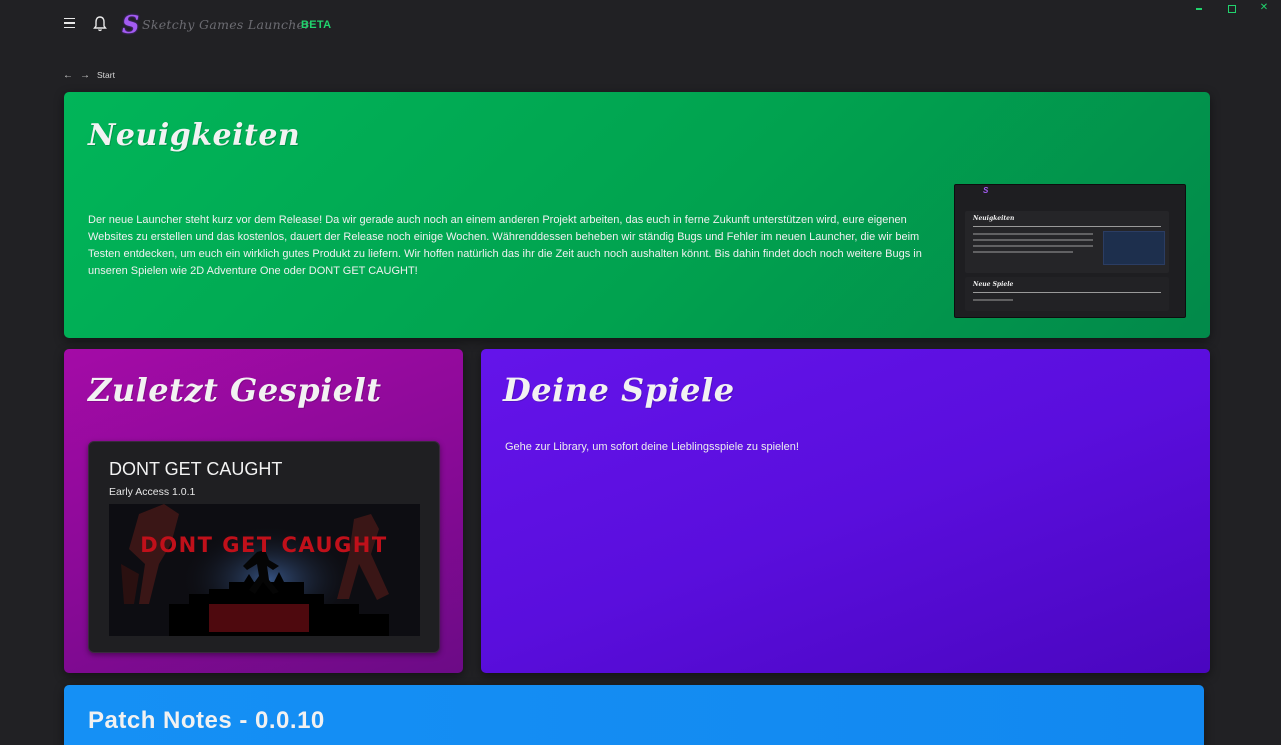 The width and height of the screenshot is (1281, 745). What do you see at coordinates (85, 75) in the screenshot?
I see `forward-arrow-icon: →` at bounding box center [85, 75].